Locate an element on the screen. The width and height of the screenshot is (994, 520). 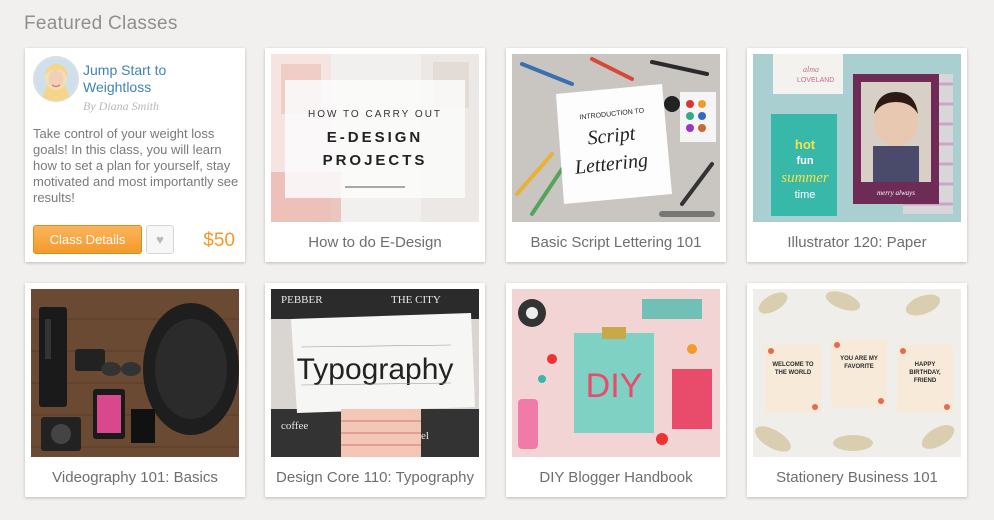
class-thumbnail: DIY is located at coordinates (616, 373).